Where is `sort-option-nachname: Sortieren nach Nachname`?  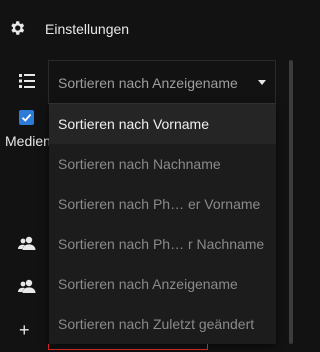 sort-option-nachname: Sortieren nach Nachname is located at coordinates (162, 164).